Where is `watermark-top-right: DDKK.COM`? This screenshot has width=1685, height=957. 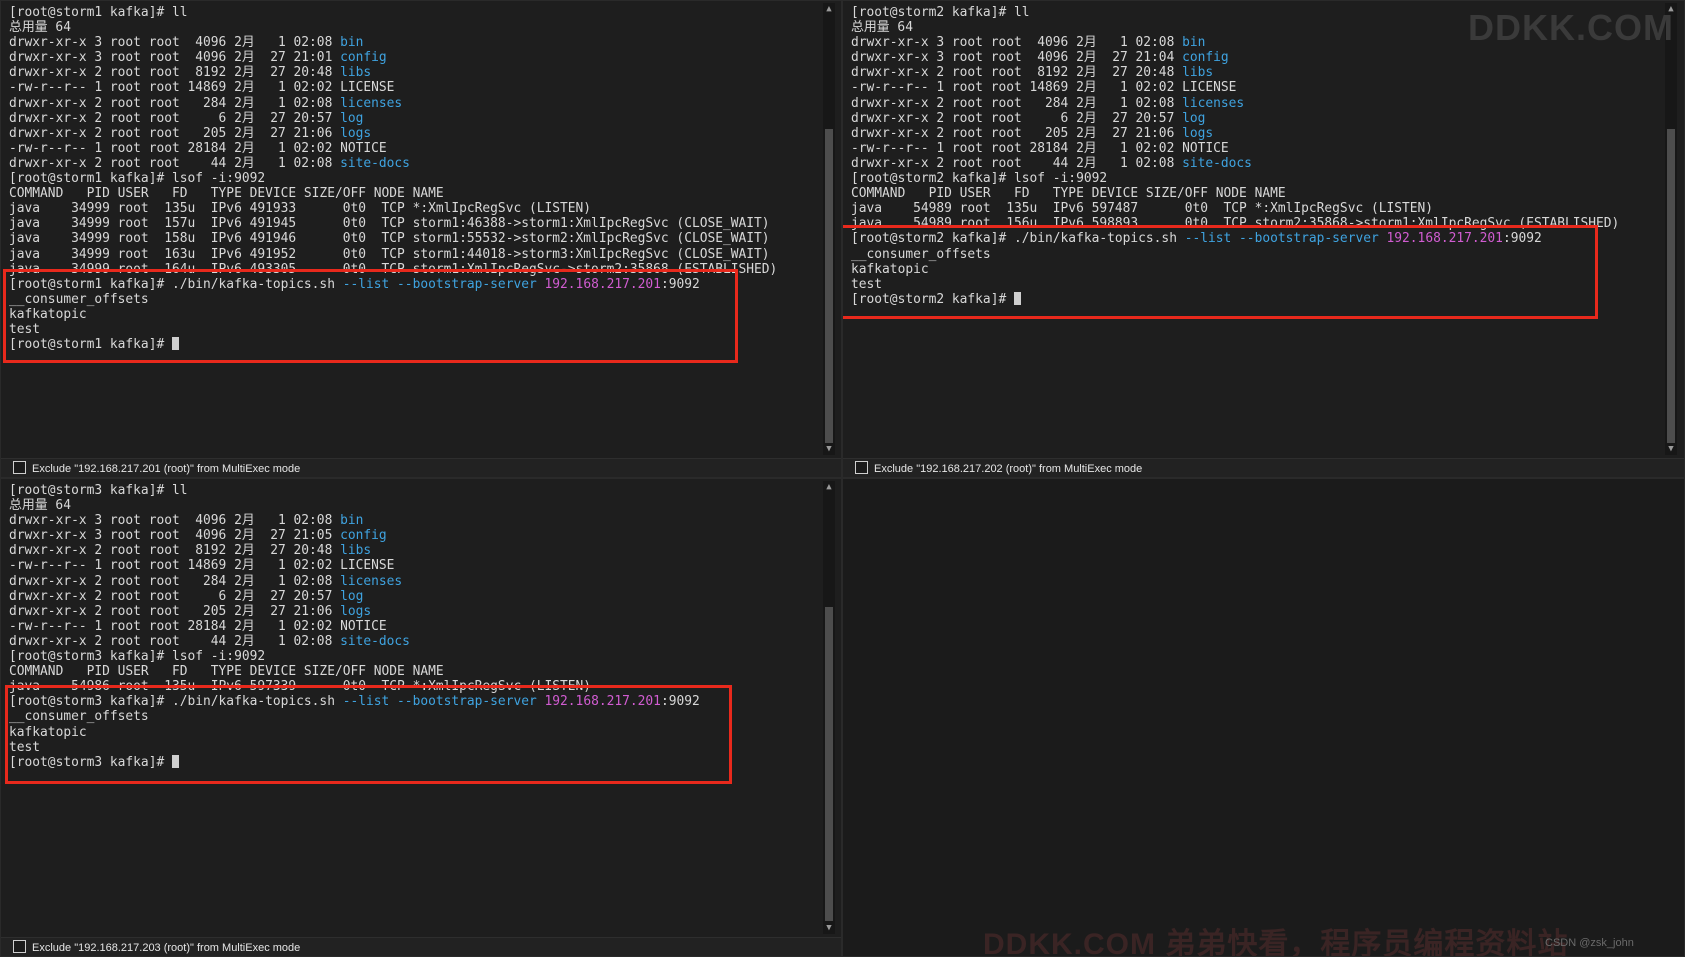
watermark-top-right: DDKK.COM is located at coordinates (1571, 27).